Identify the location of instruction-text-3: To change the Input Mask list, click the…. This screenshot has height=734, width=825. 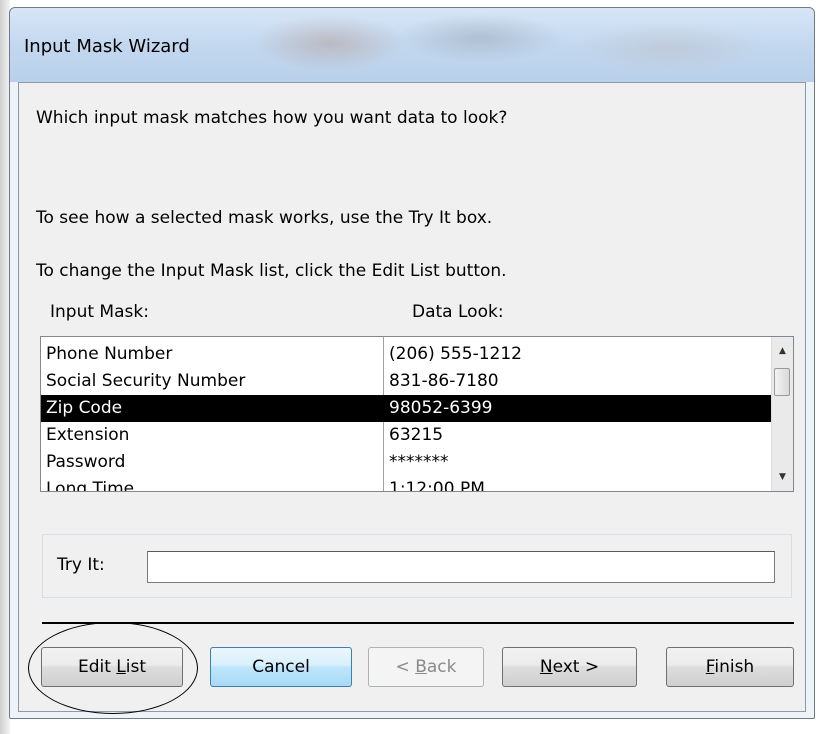
(271, 271).